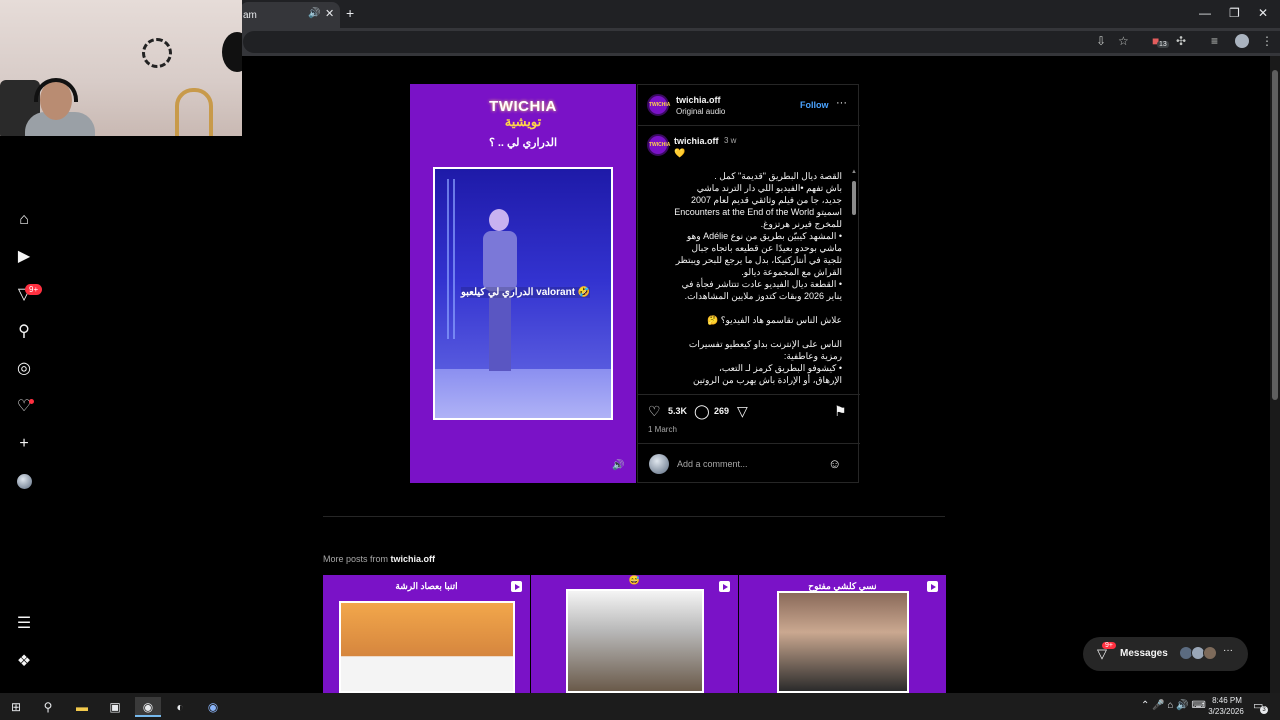 Image resolution: width=1280 pixels, height=720 pixels. What do you see at coordinates (1181, 41) in the screenshot?
I see `extensions-puzzle-icon: ✣` at bounding box center [1181, 41].